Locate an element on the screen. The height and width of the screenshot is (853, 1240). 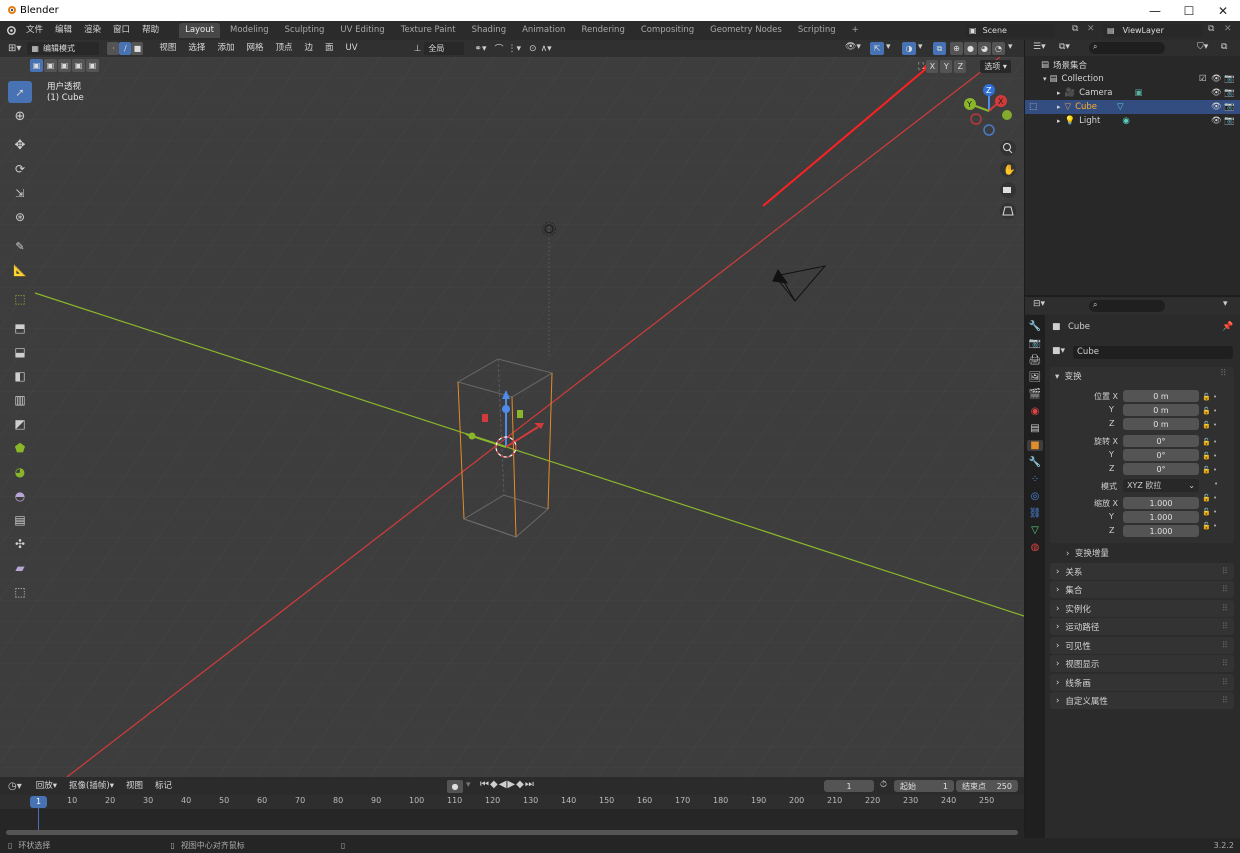
location-y-field: 0 m is located at coordinates (1161, 410).